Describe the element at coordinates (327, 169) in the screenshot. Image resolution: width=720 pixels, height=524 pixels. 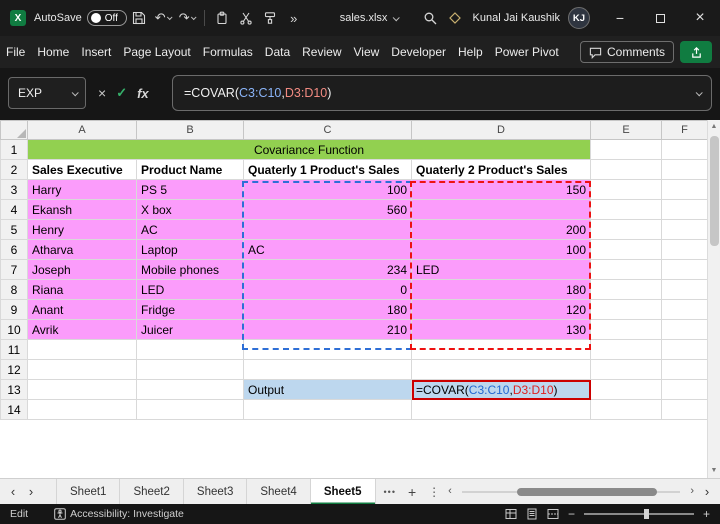
I see `header-cell: Quaterly 1 Product's Sales` at that location.